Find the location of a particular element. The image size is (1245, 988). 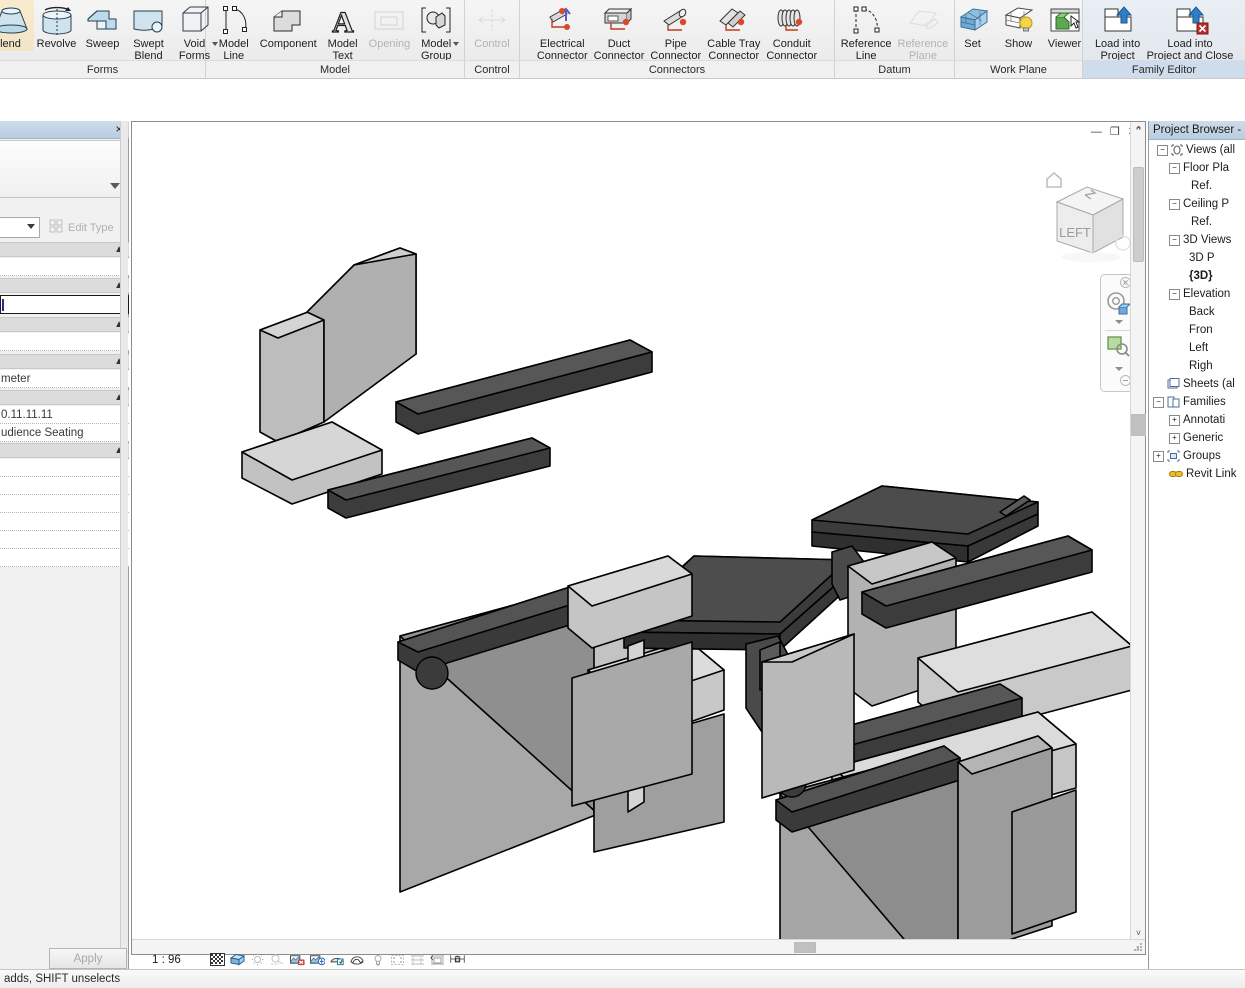

tree-node-groups: + Groups is located at coordinates (1197, 456).